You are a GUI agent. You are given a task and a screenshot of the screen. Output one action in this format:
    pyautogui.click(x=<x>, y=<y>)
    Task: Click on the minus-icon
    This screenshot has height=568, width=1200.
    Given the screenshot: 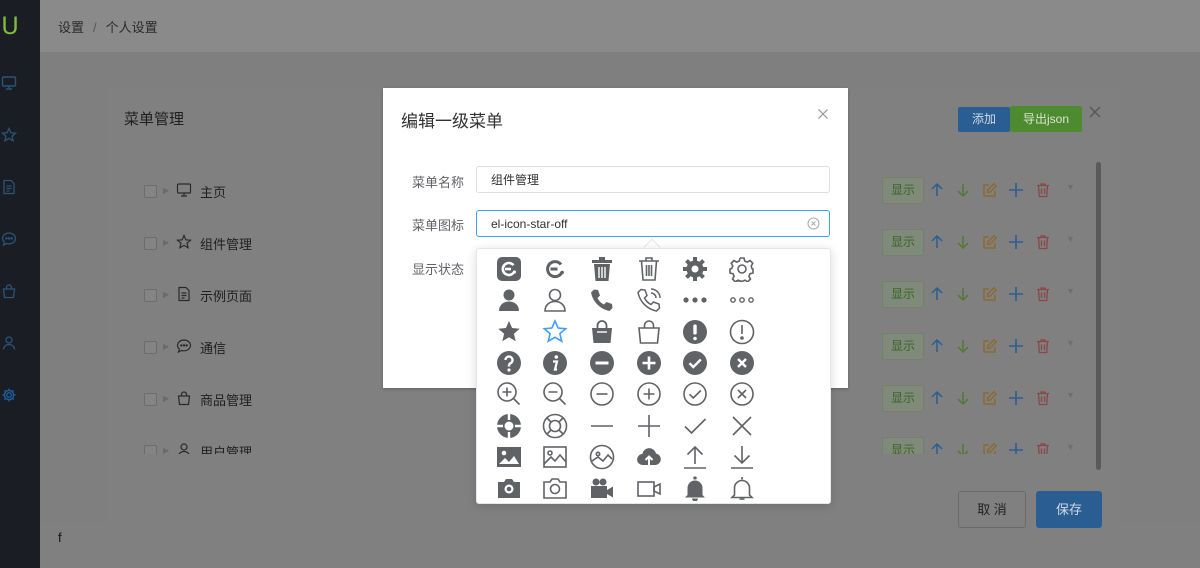 What is the action you would take?
    pyautogui.click(x=602, y=426)
    